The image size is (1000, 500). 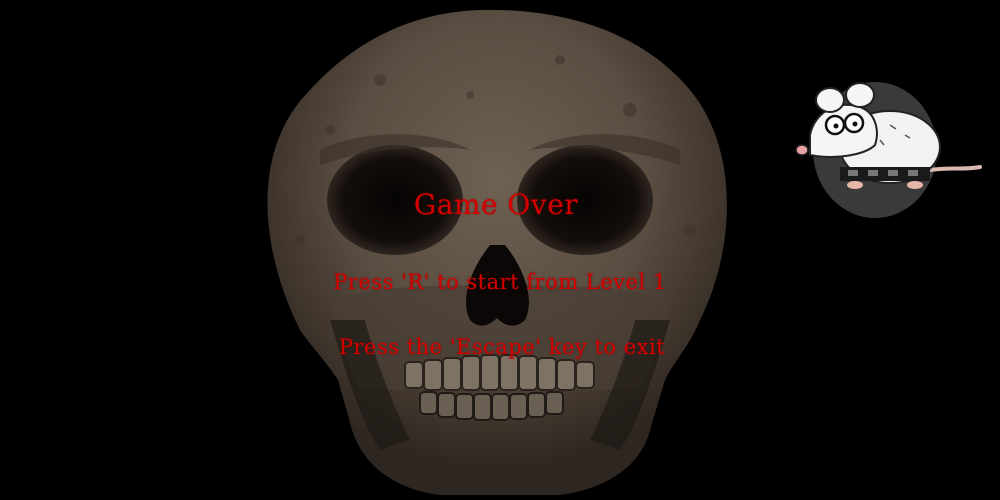 What do you see at coordinates (496, 204) in the screenshot?
I see `game-over-title: Game Over` at bounding box center [496, 204].